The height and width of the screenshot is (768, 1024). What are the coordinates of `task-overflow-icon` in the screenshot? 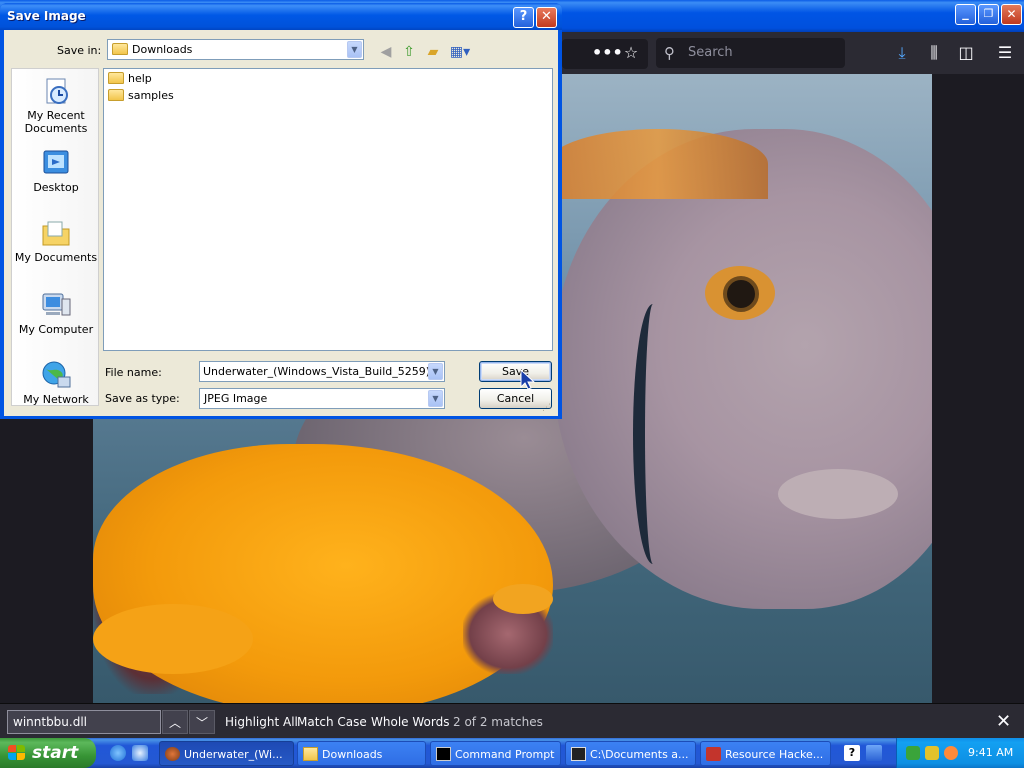 It's located at (874, 753).